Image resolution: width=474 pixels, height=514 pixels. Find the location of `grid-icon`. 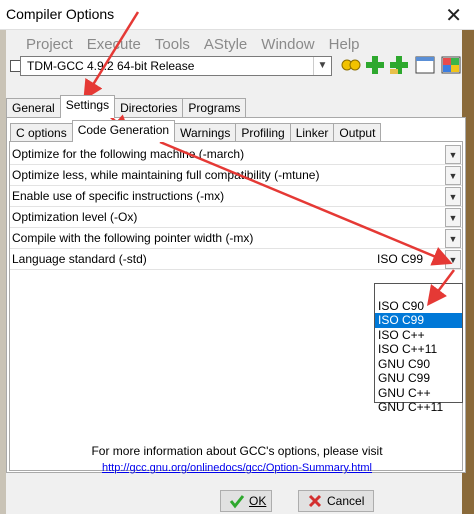

grid-icon is located at coordinates (451, 65).